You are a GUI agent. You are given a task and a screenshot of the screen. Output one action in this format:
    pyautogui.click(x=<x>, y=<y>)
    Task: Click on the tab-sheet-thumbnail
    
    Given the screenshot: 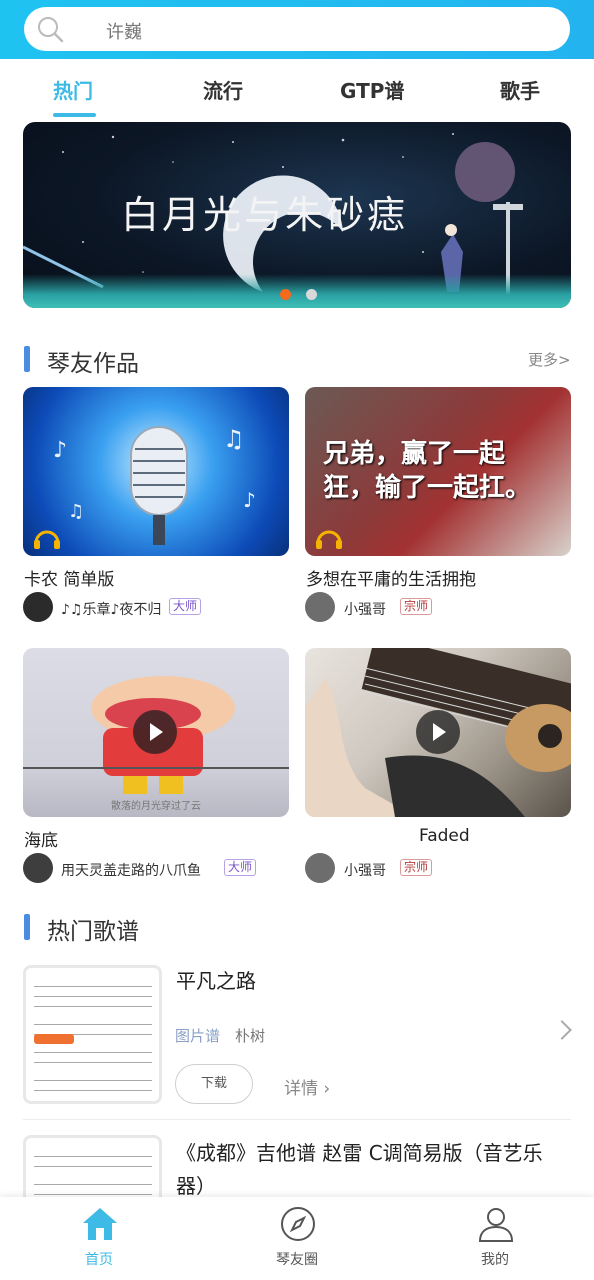 What is the action you would take?
    pyautogui.click(x=92, y=1034)
    